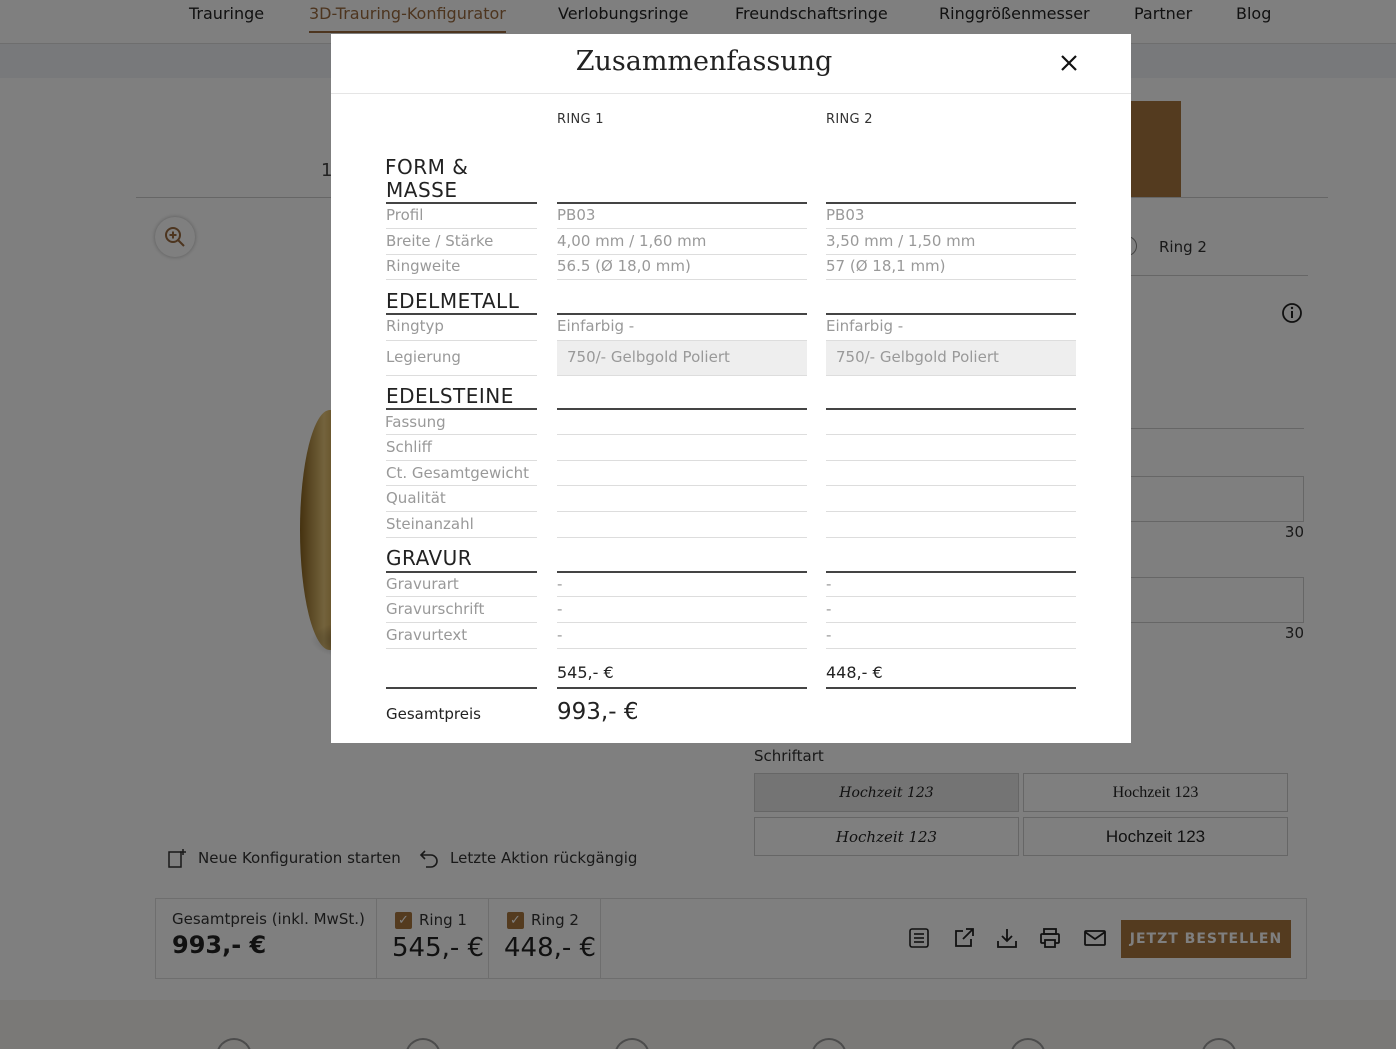 The width and height of the screenshot is (1396, 1049). I want to click on ring2-profil: PB03, so click(845, 215).